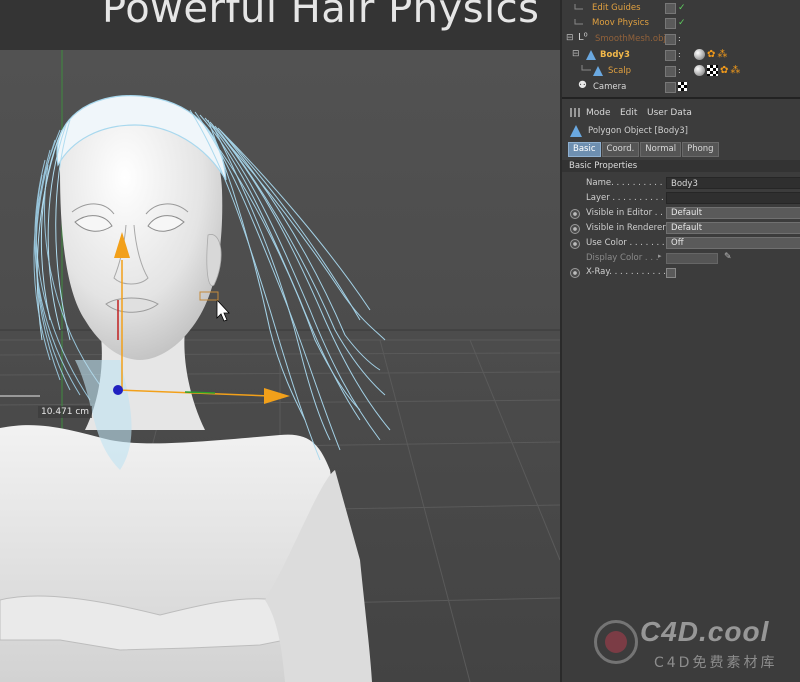 Image resolution: width=800 pixels, height=682 pixels. I want to click on gizmo-green-axis, so click(200, 392).